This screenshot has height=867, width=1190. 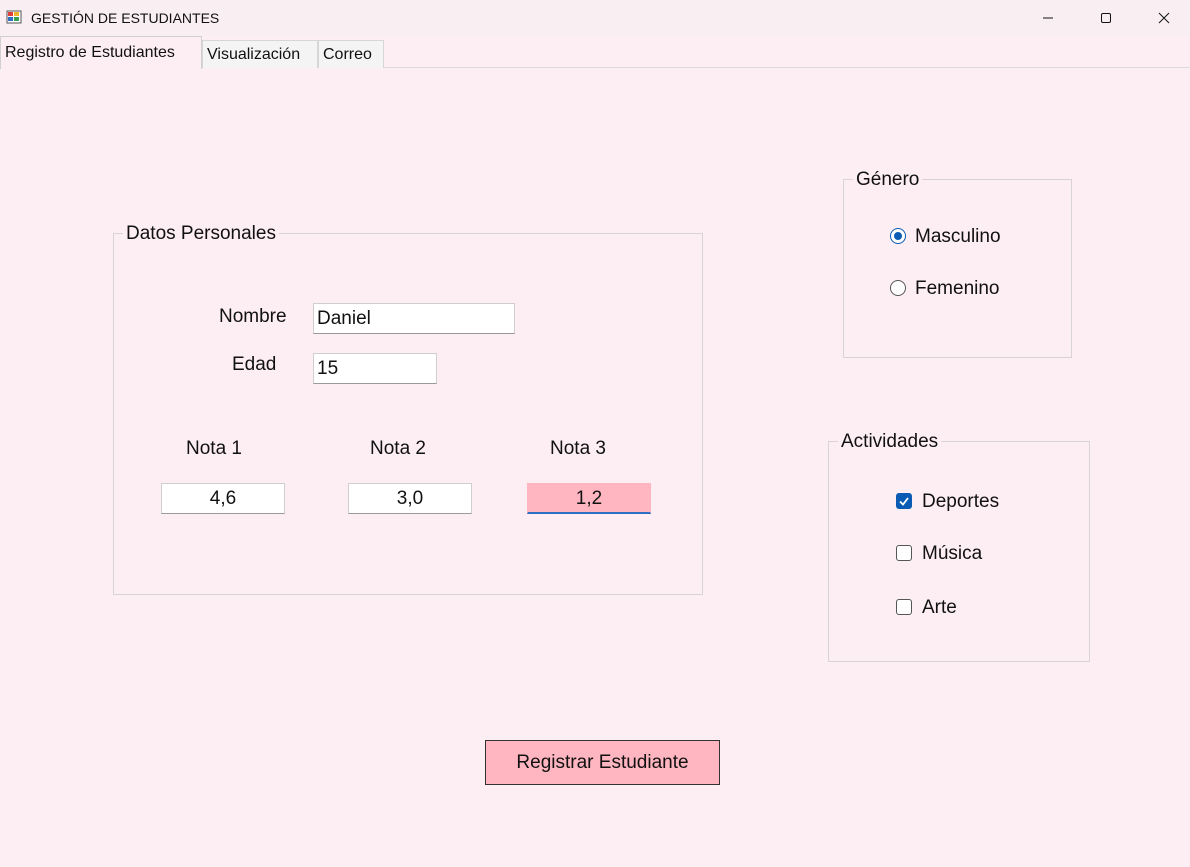 I want to click on arte-label: Arte, so click(x=939, y=608).